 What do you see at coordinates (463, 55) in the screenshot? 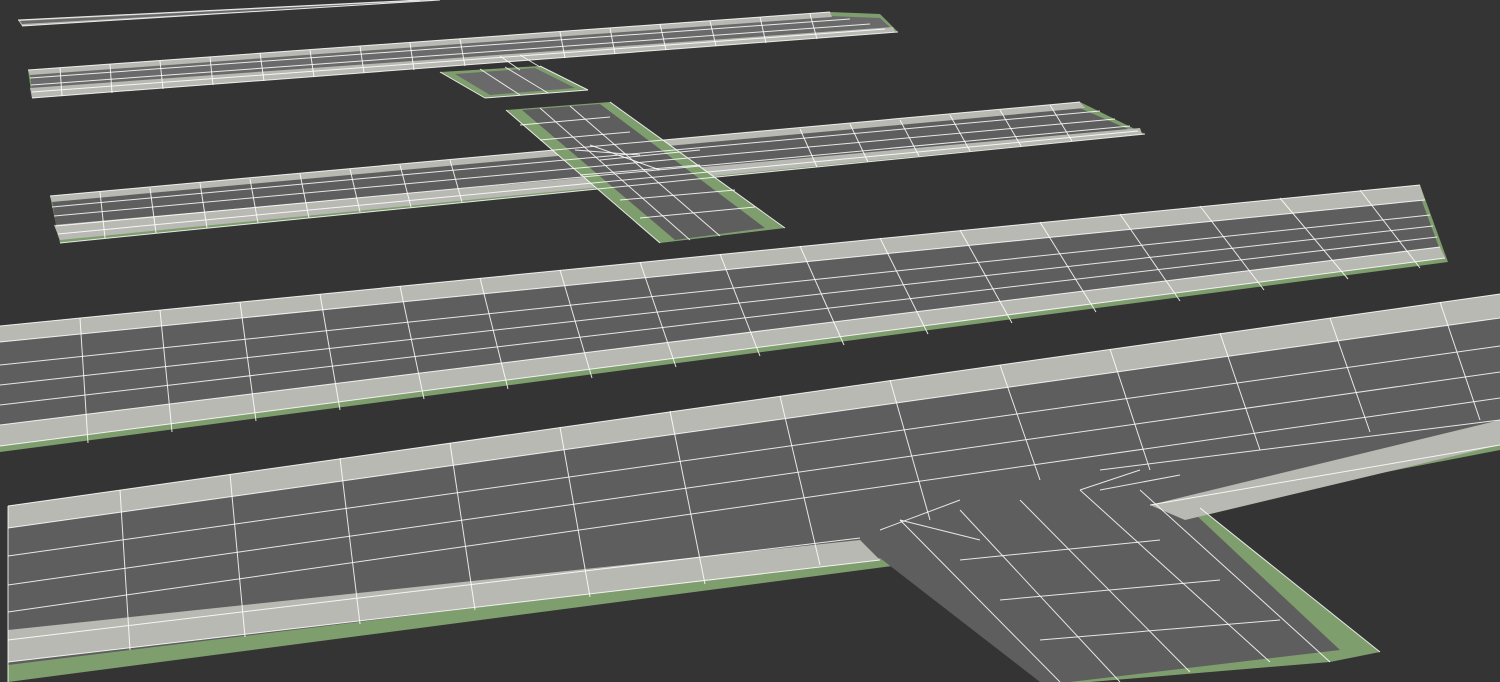
I see `road-piece-t-junction-small` at bounding box center [463, 55].